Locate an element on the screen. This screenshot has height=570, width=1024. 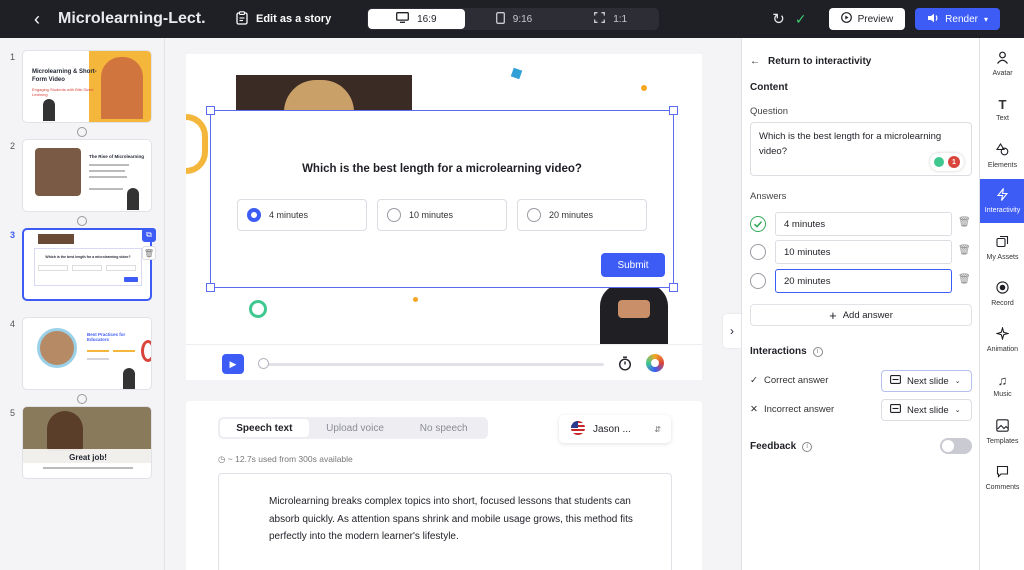
quiz-option-label: 20 minutes is located at coordinates (571, 215).